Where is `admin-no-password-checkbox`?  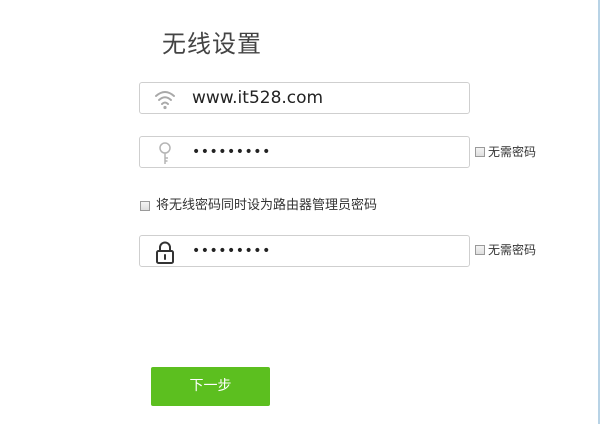 admin-no-password-checkbox is located at coordinates (480, 250).